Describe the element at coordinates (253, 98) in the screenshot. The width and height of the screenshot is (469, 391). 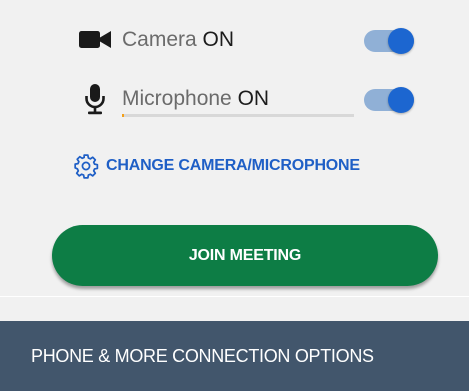
I see `microphone-state: ON` at that location.